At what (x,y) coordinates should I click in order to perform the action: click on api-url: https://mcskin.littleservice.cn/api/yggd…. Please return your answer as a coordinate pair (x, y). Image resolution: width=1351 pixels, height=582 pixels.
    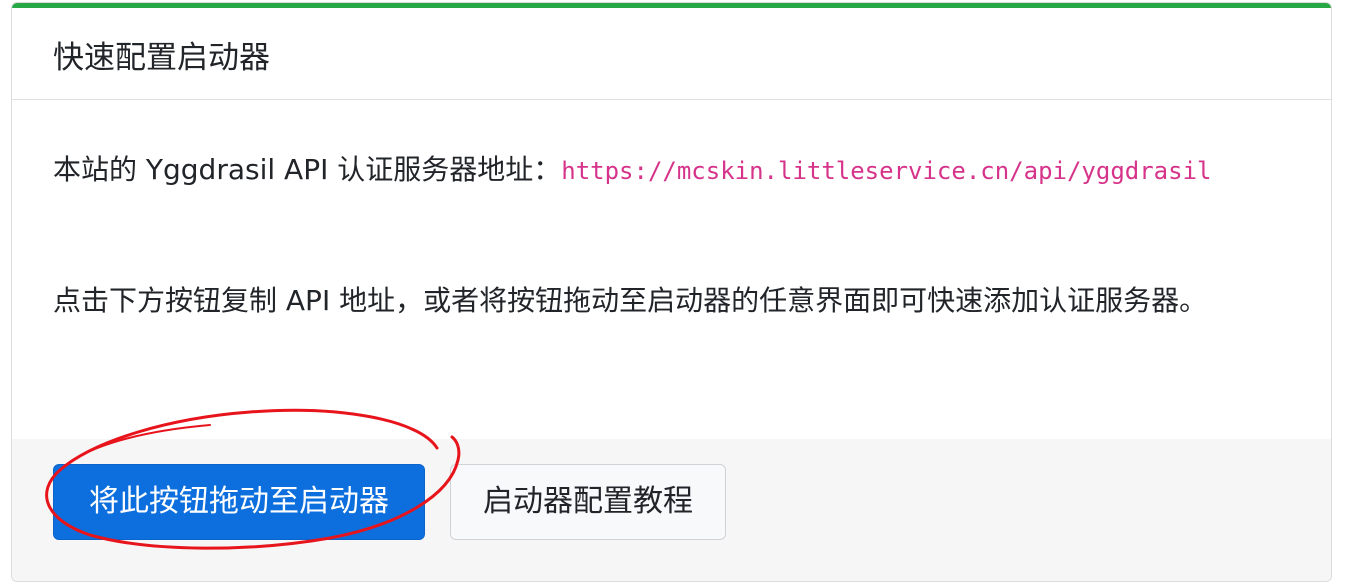
    Looking at the image, I should click on (886, 171).